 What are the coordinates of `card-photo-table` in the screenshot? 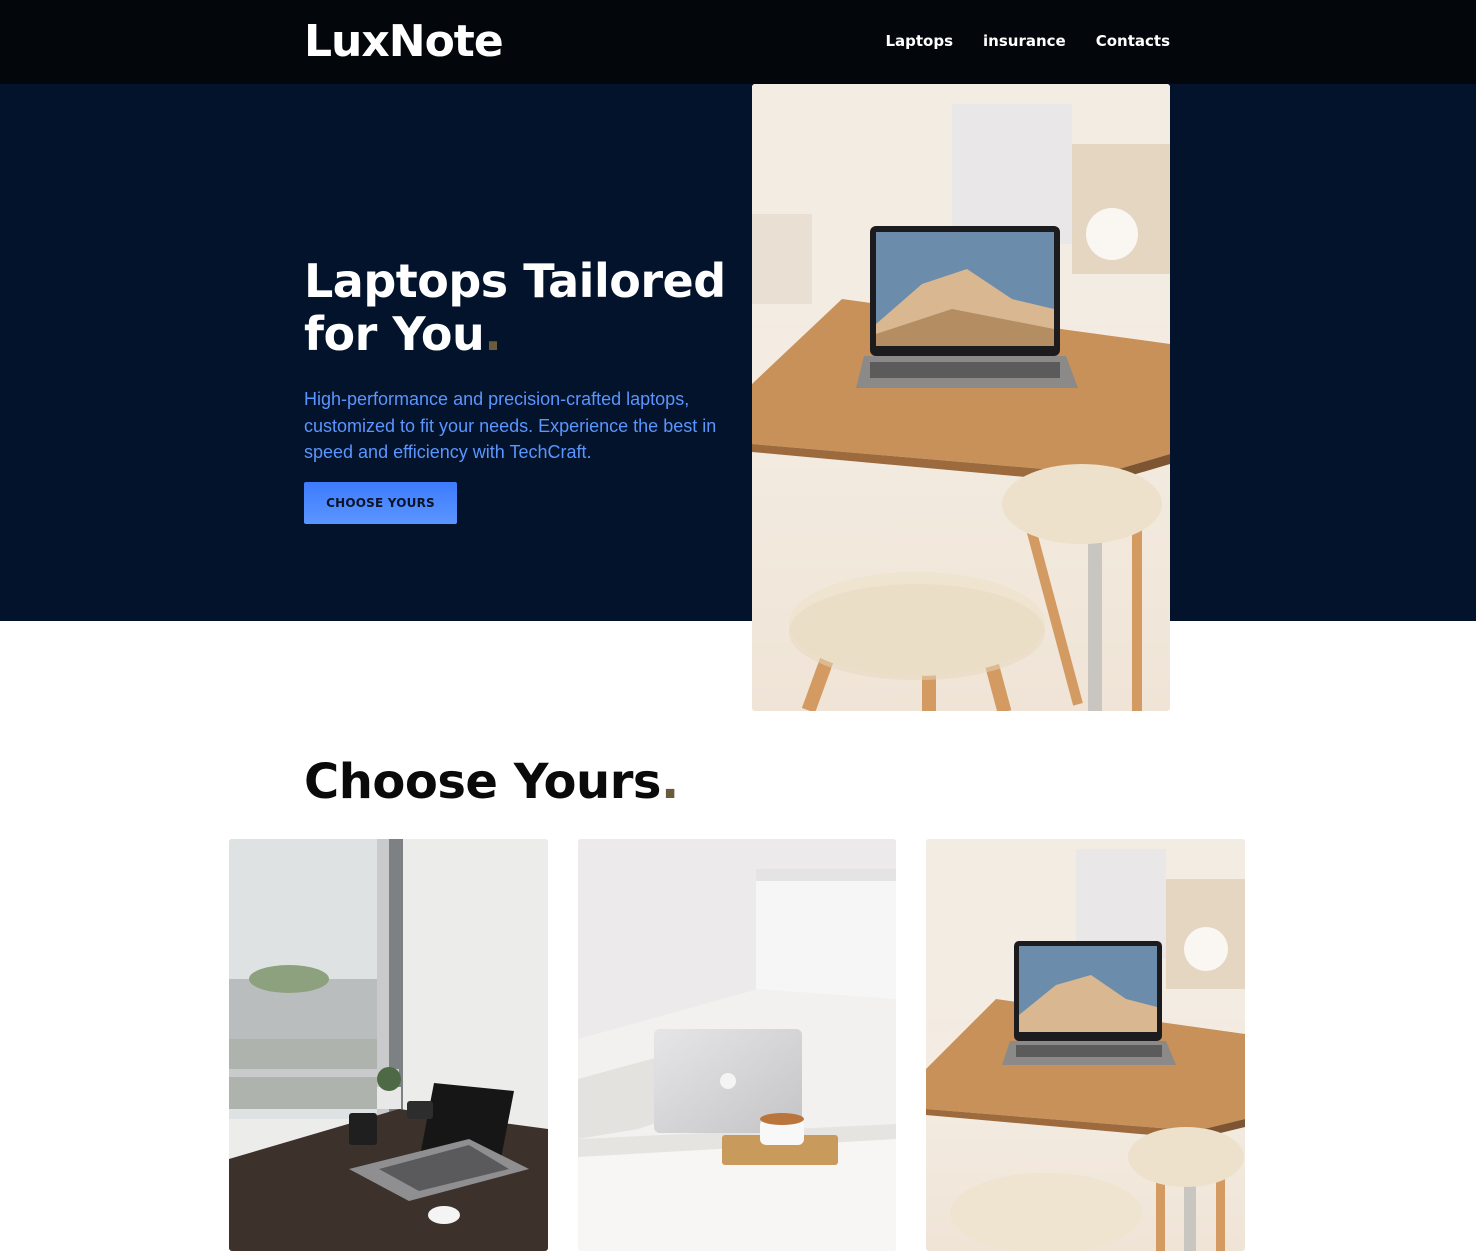 It's located at (1085, 1045).